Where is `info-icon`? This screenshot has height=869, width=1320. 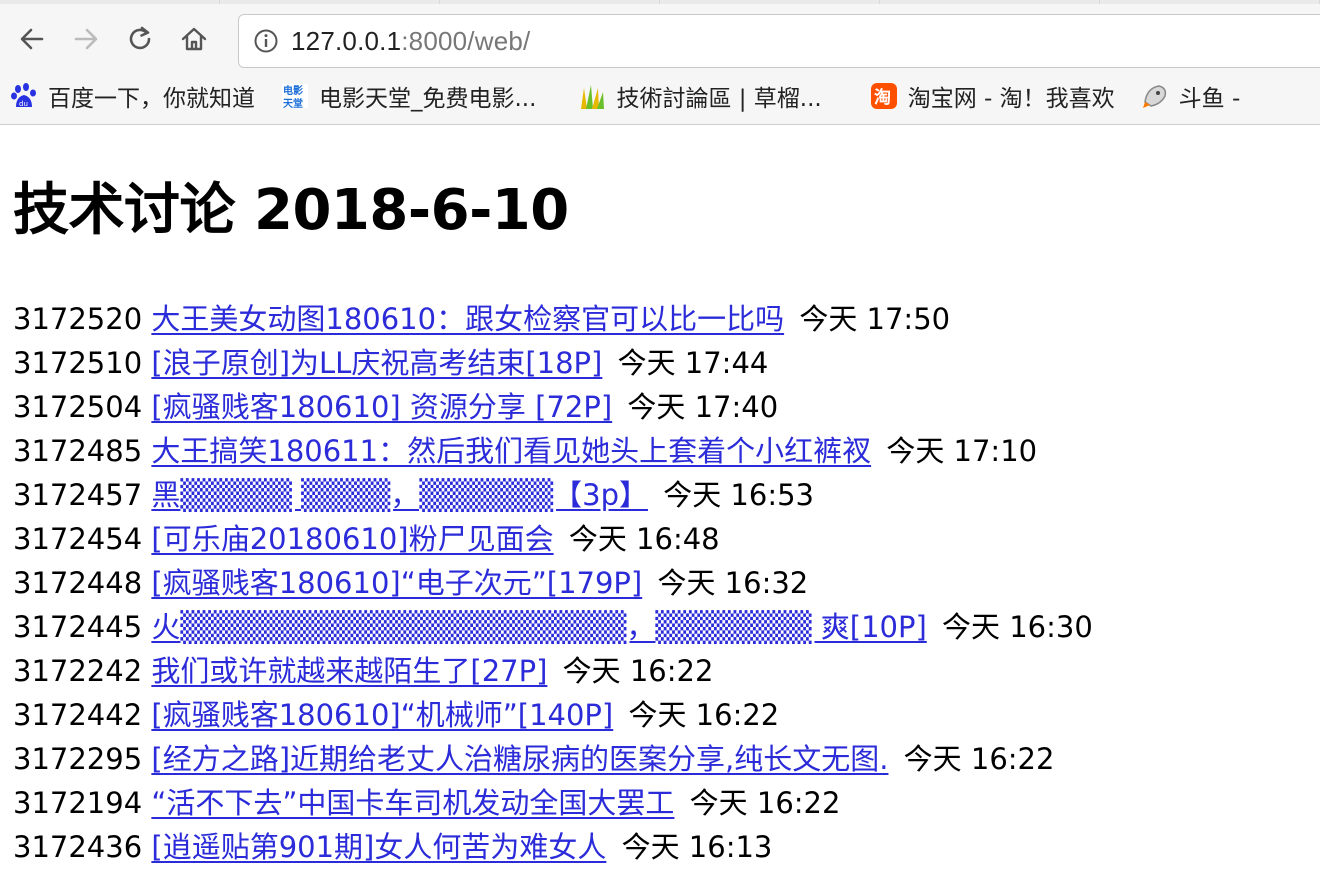
info-icon is located at coordinates (266, 41).